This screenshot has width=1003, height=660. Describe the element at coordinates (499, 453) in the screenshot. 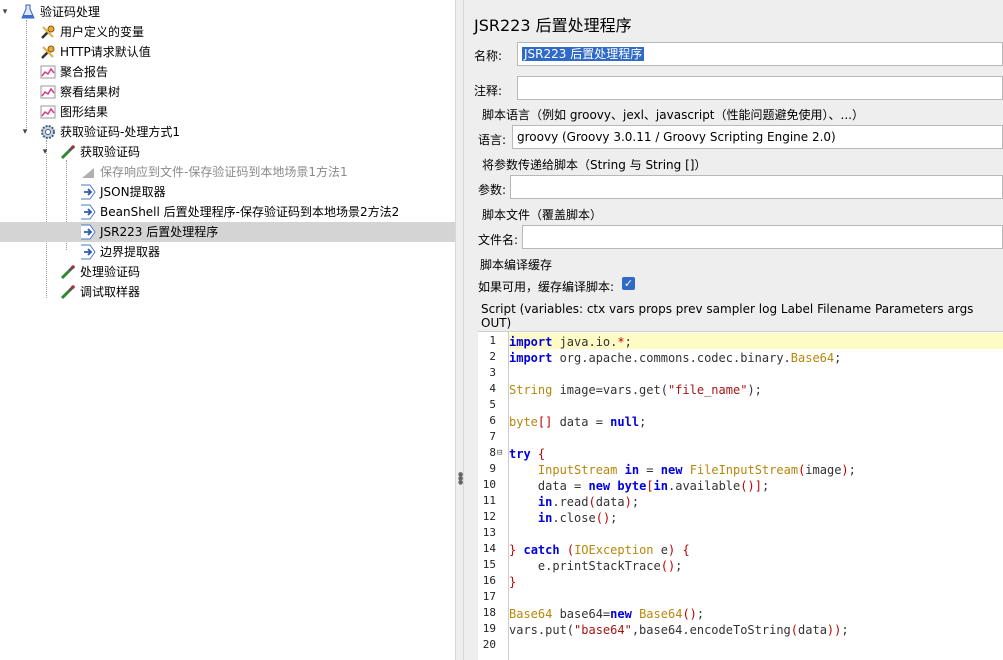

I see `fold-collapse-icon: ⊟` at that location.